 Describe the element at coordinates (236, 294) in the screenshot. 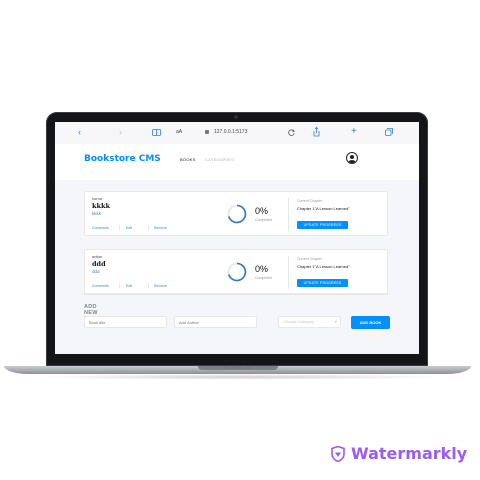

I see `section-divider` at that location.